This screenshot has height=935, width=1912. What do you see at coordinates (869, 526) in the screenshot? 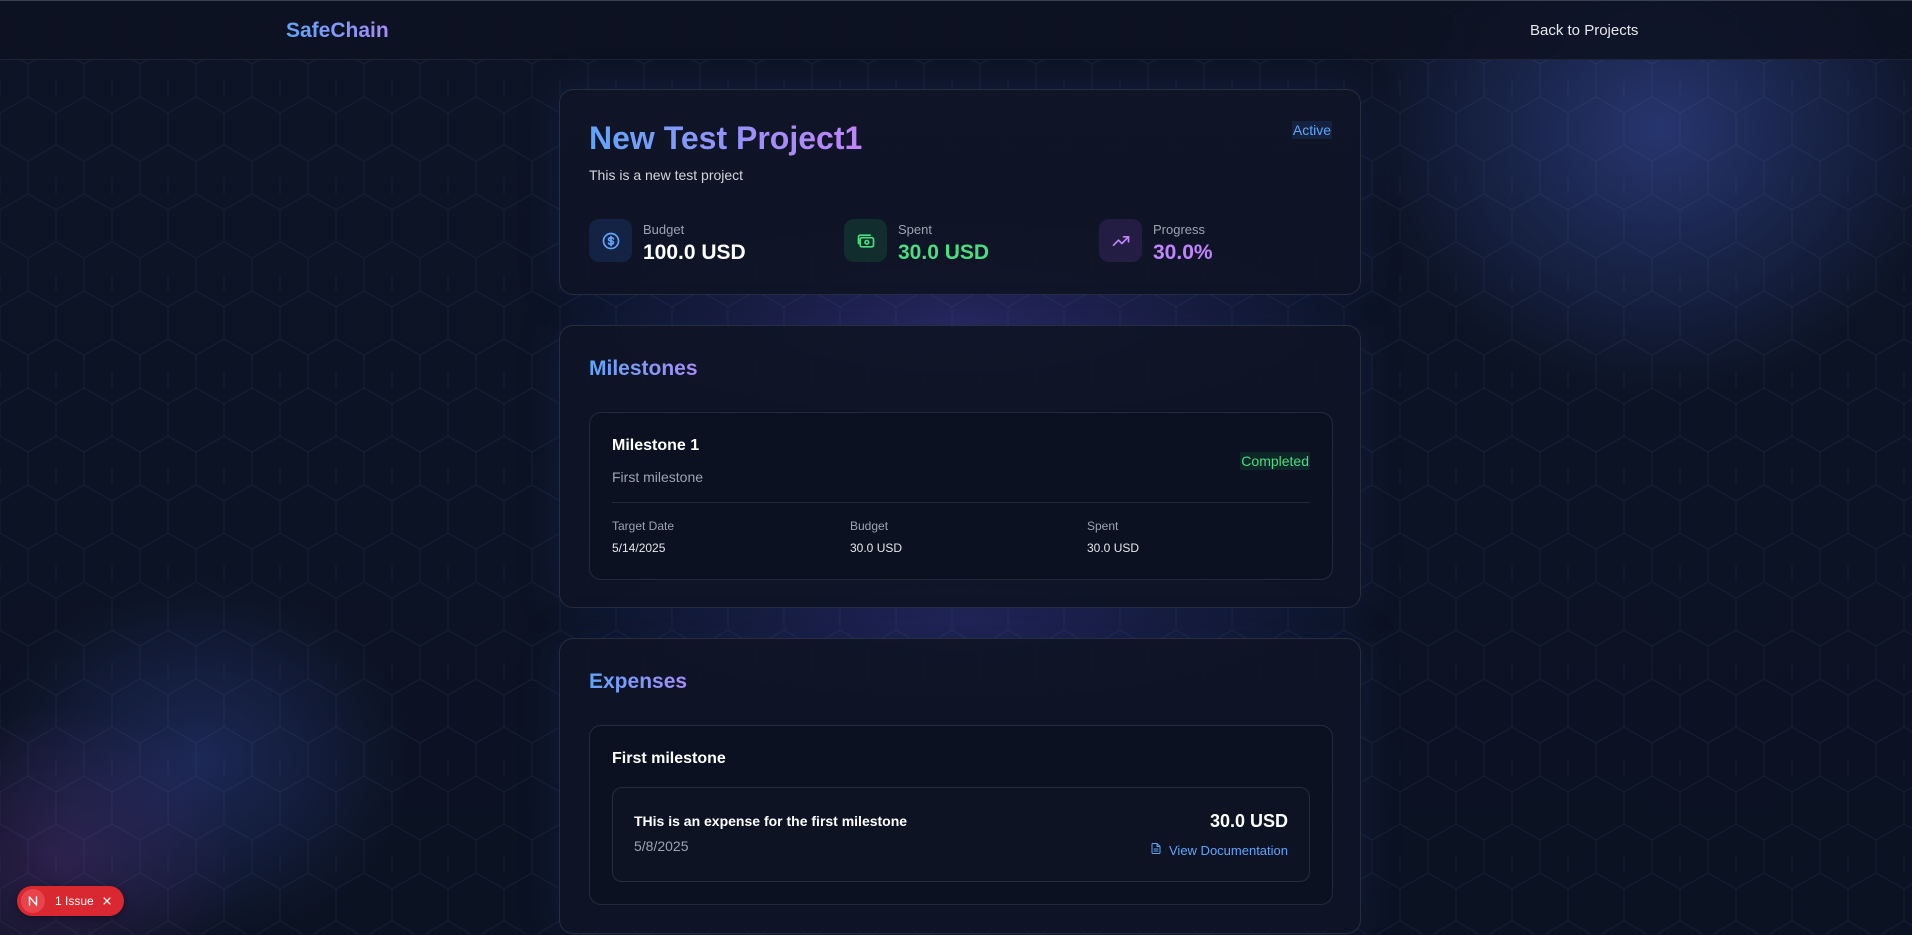
I see `milestone-budget-label: Budget` at bounding box center [869, 526].